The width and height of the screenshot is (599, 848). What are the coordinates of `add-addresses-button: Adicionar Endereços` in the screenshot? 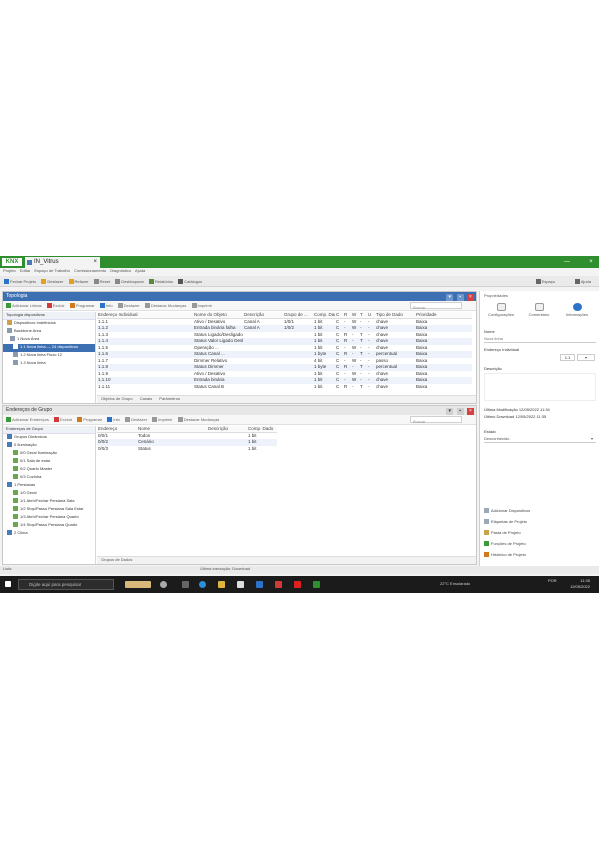 It's located at (27, 419).